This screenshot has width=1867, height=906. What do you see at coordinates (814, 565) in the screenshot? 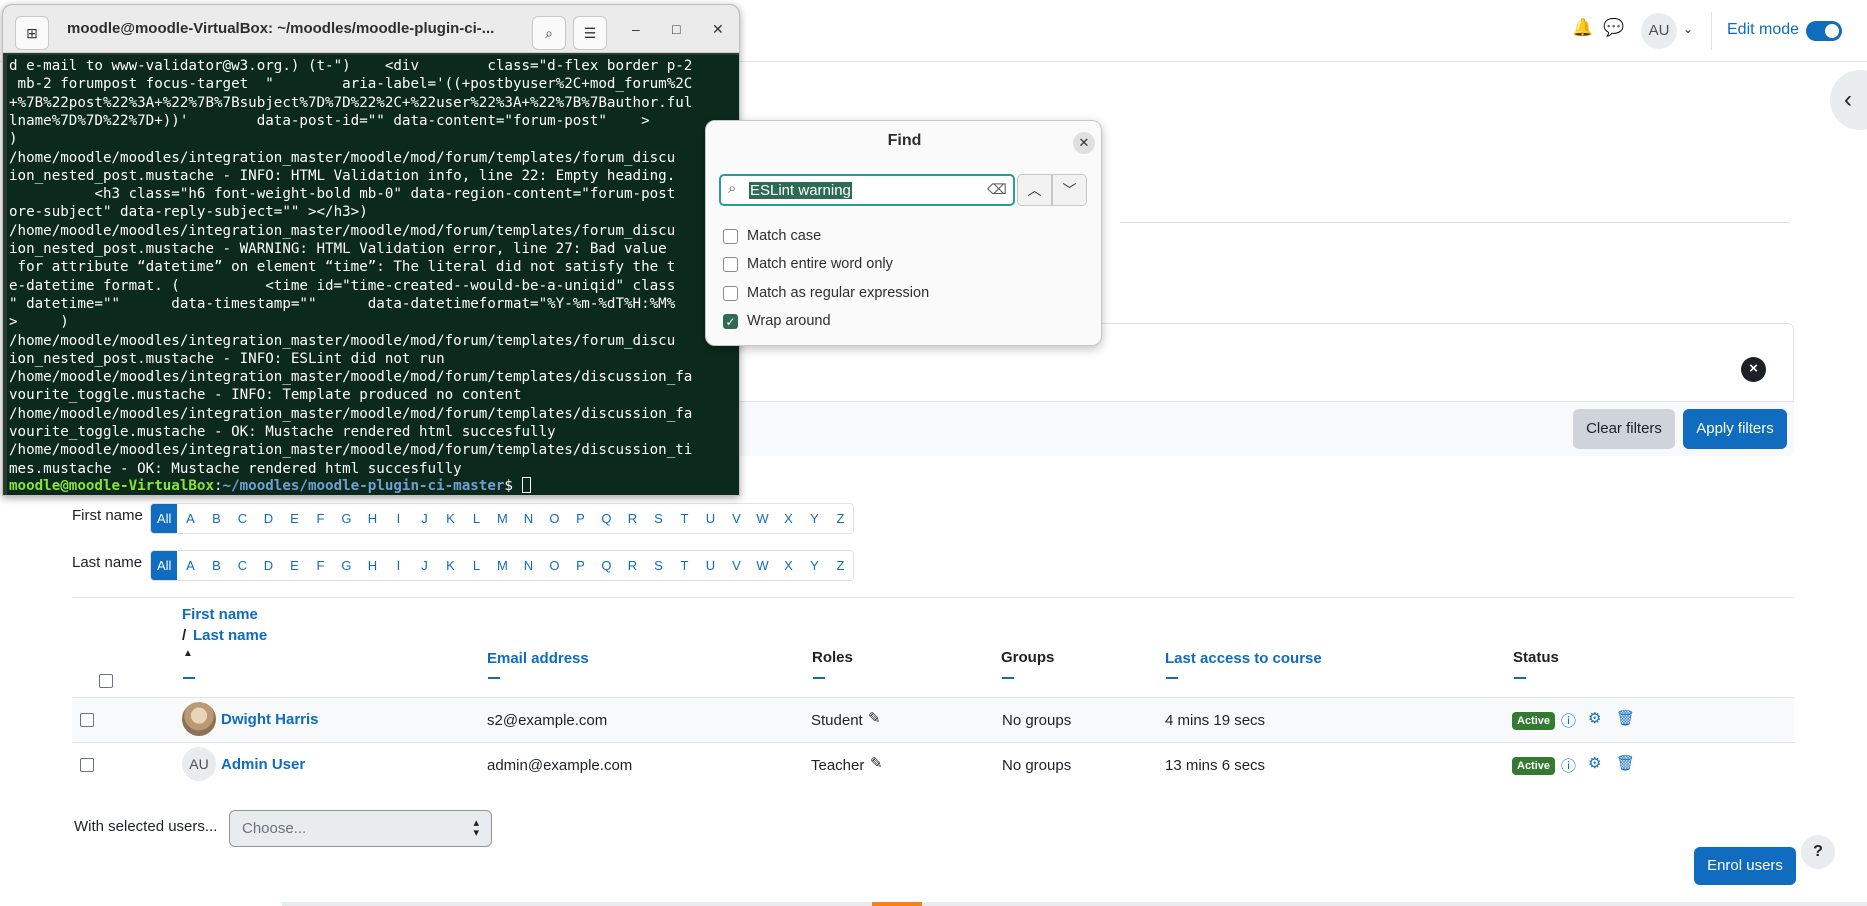
I see `initial-letter-button: Y` at bounding box center [814, 565].